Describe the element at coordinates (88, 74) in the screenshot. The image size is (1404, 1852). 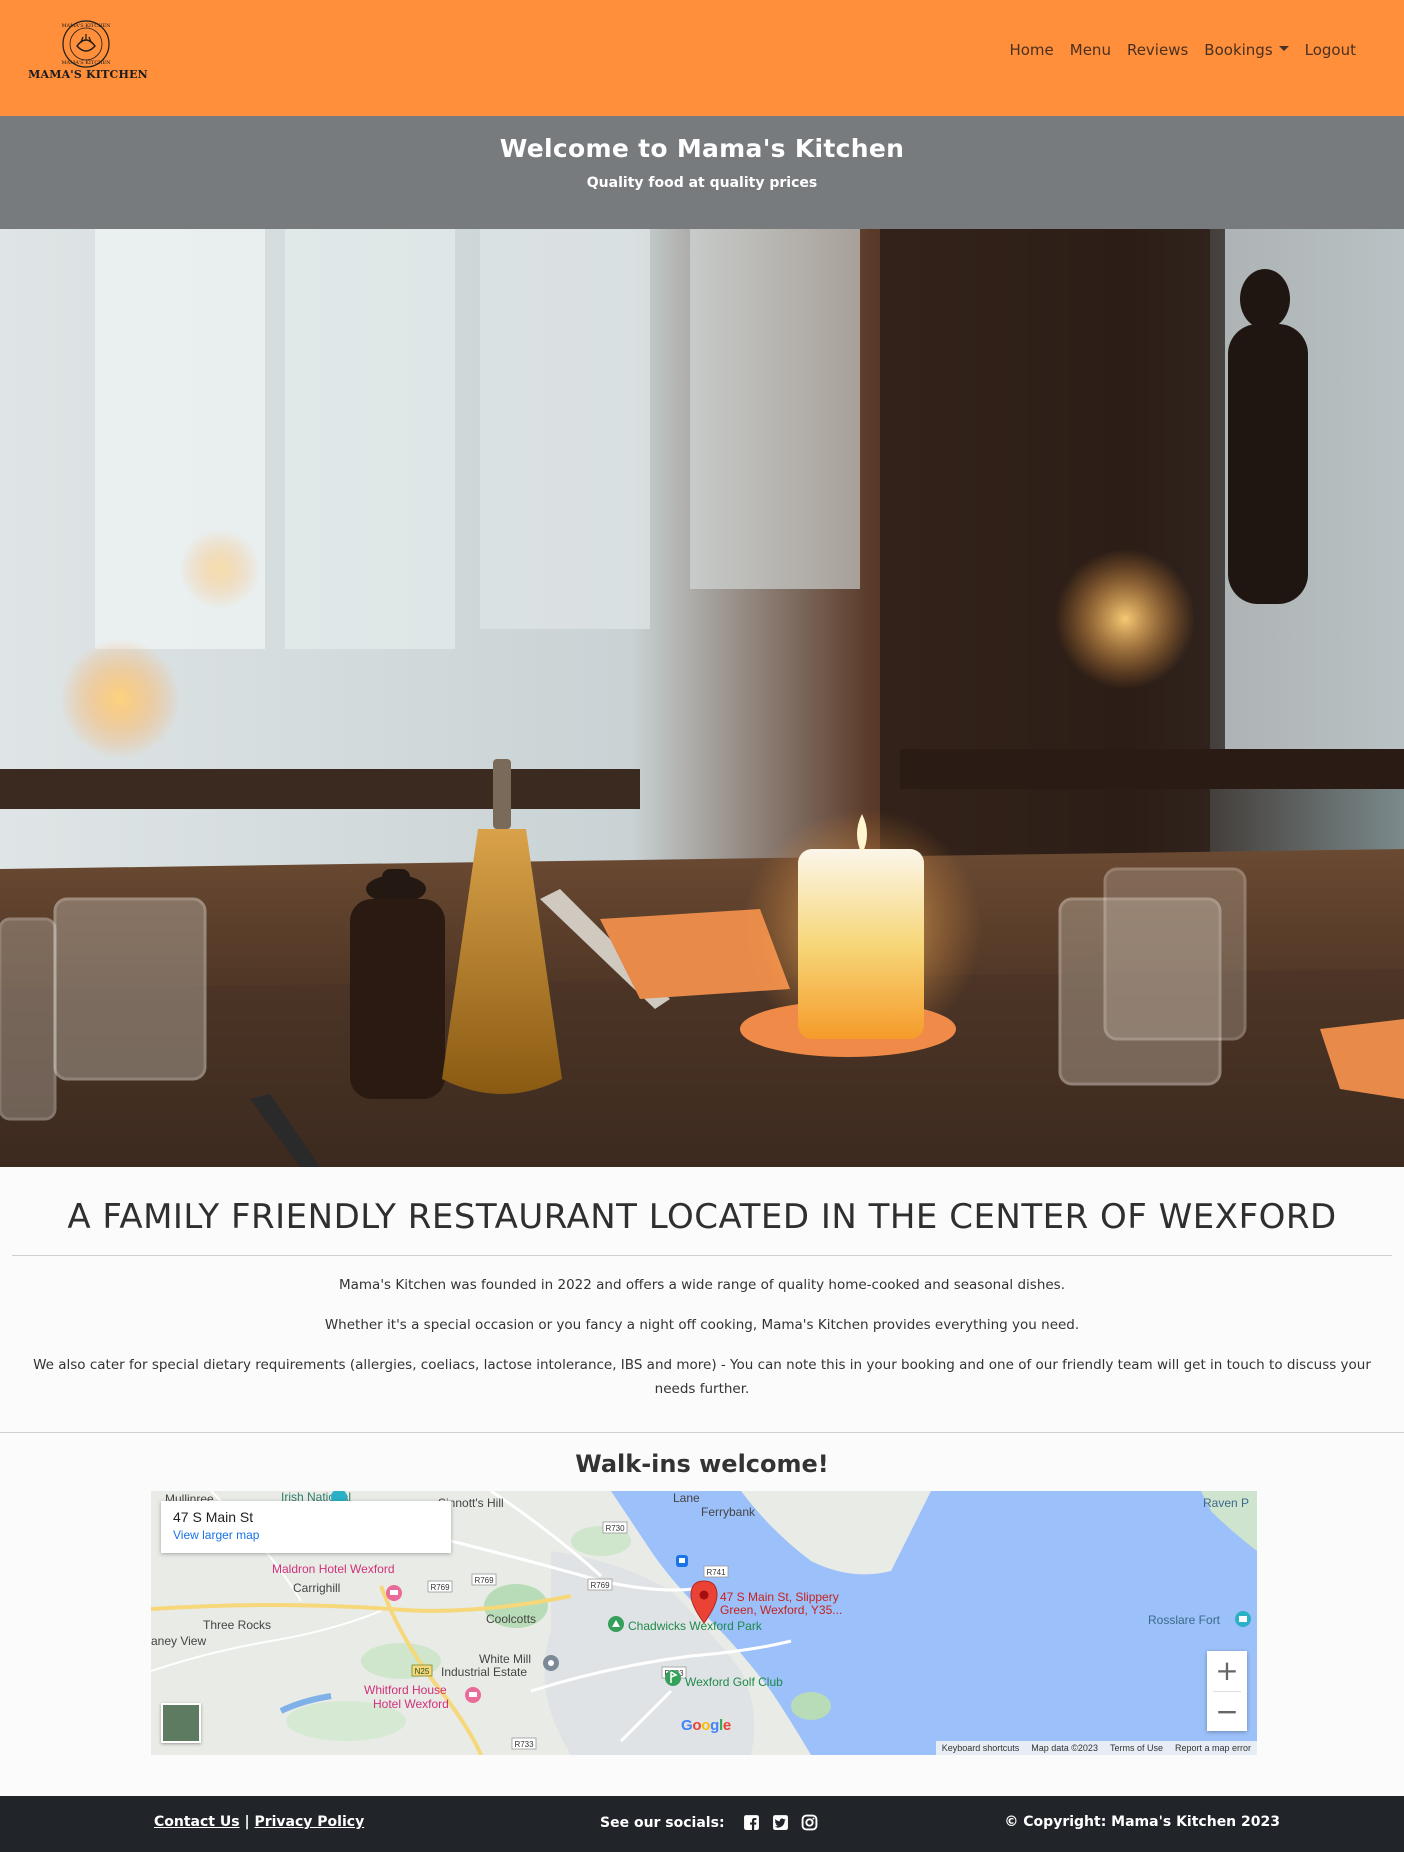
I see `brand-name: MAMA'S KITCHEN` at that location.